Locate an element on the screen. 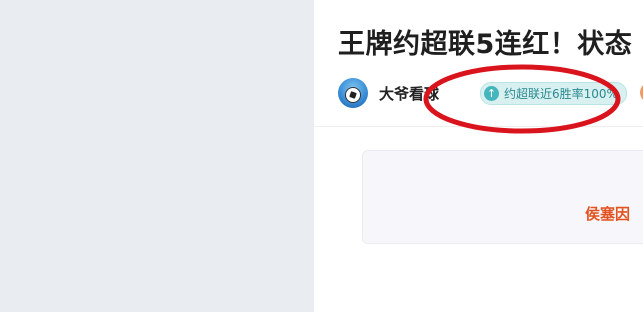 This screenshot has width=643, height=312. author-avatar is located at coordinates (353, 93).